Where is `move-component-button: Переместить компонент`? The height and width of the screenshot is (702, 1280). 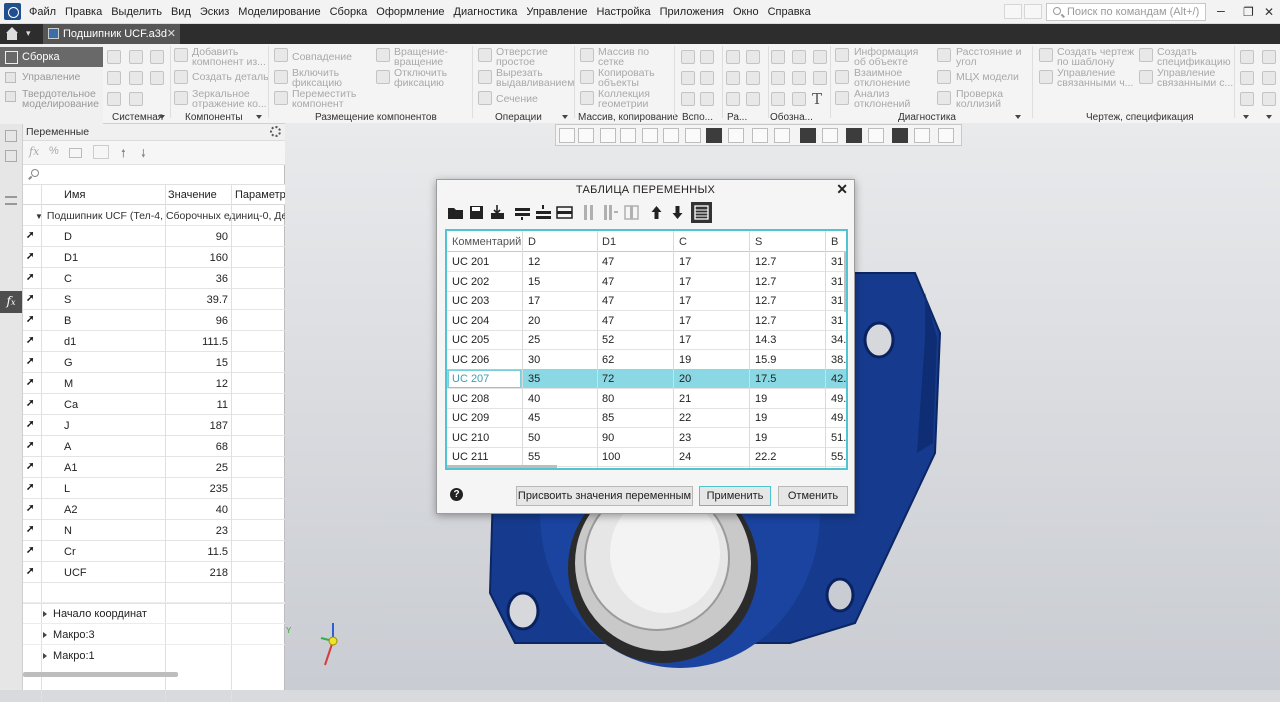
move-component-button: Переместить компонент is located at coordinates (324, 99).